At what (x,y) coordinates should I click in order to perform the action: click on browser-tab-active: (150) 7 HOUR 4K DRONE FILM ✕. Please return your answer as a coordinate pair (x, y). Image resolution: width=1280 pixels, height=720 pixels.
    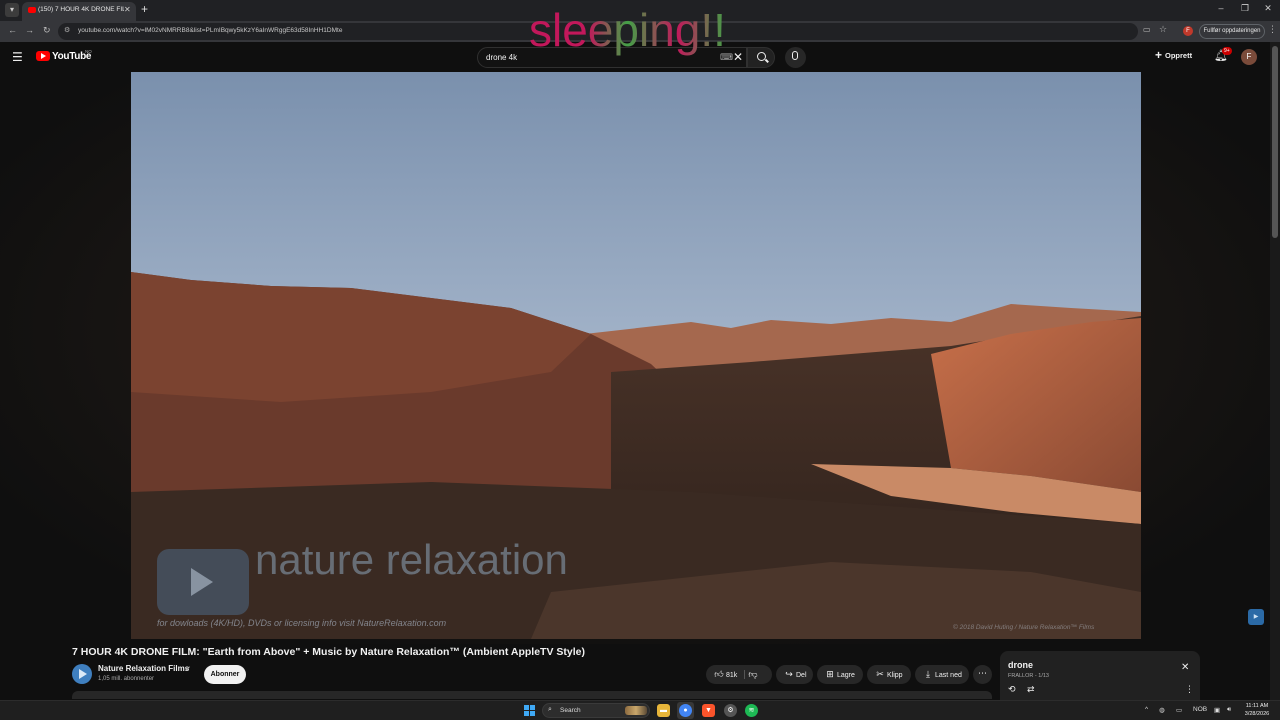
    Looking at the image, I should click on (79, 11).